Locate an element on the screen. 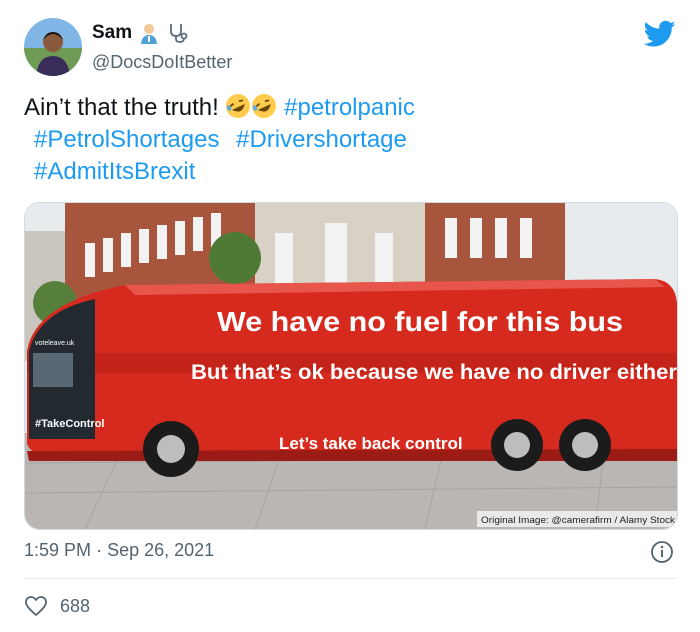 The image size is (700, 632). tweet-line-1: Ain’t that the truth! #petrolpanic is located at coordinates (349, 108).